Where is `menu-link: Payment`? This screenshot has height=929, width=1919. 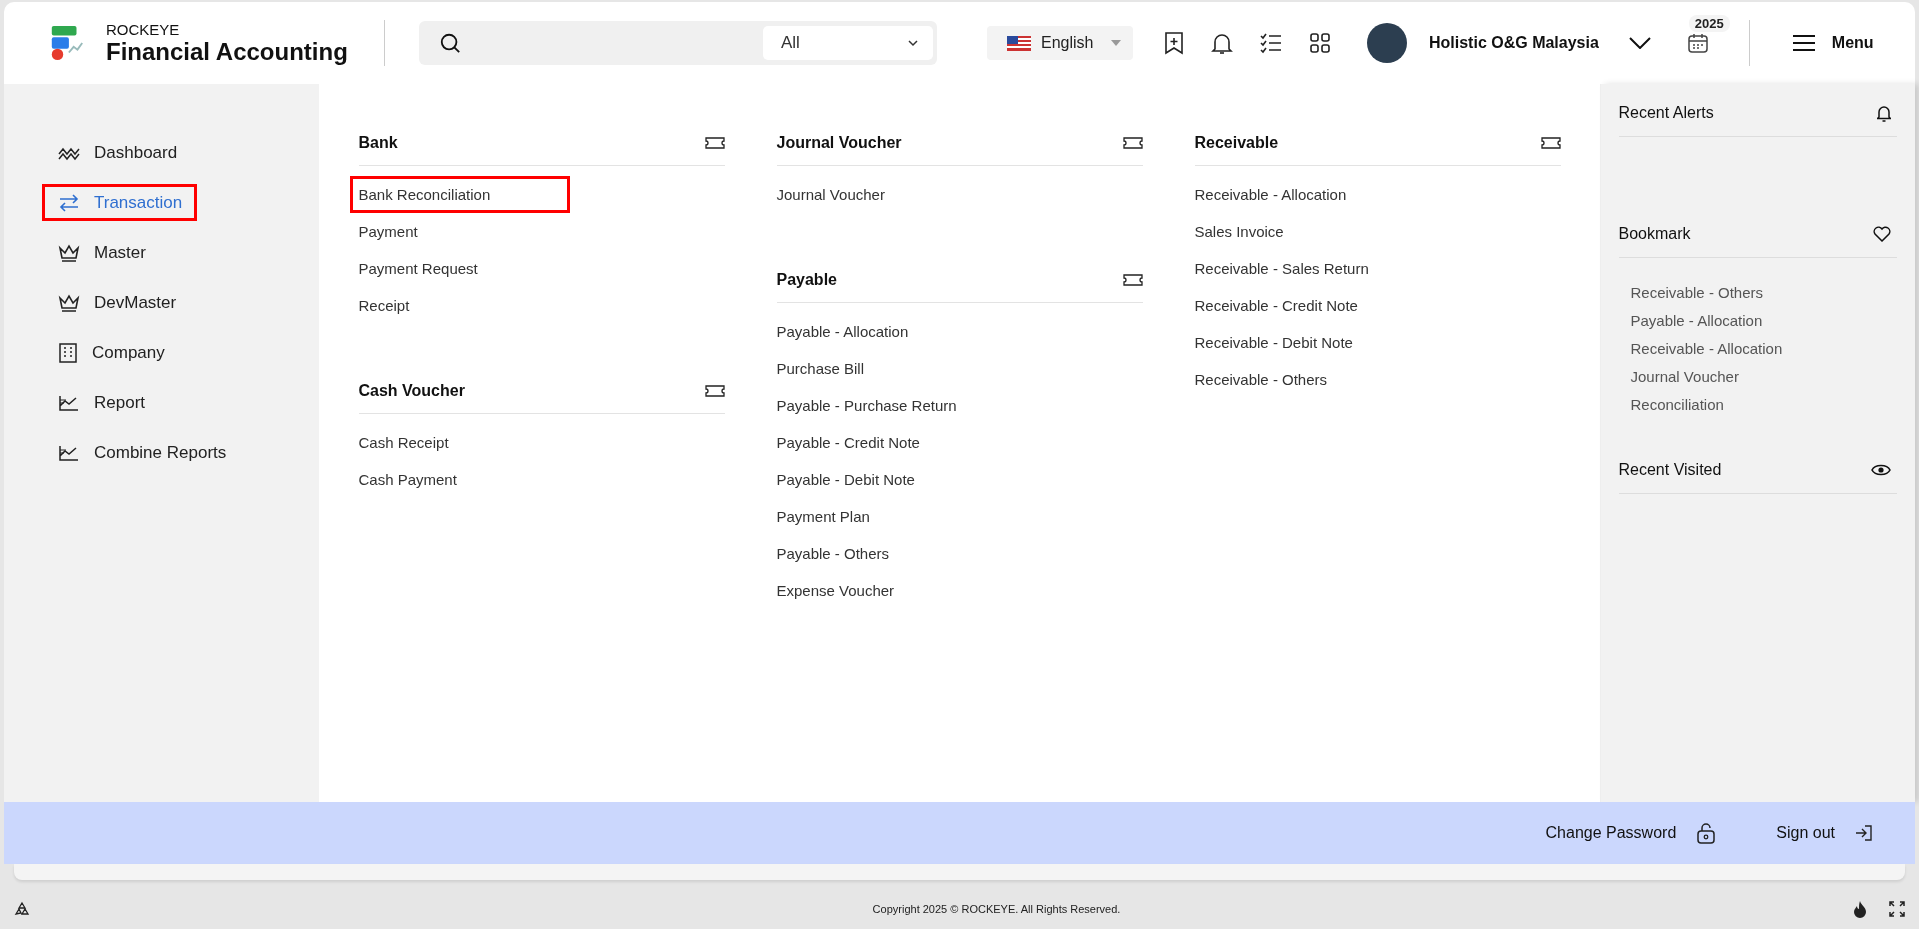 menu-link: Payment is located at coordinates (388, 231).